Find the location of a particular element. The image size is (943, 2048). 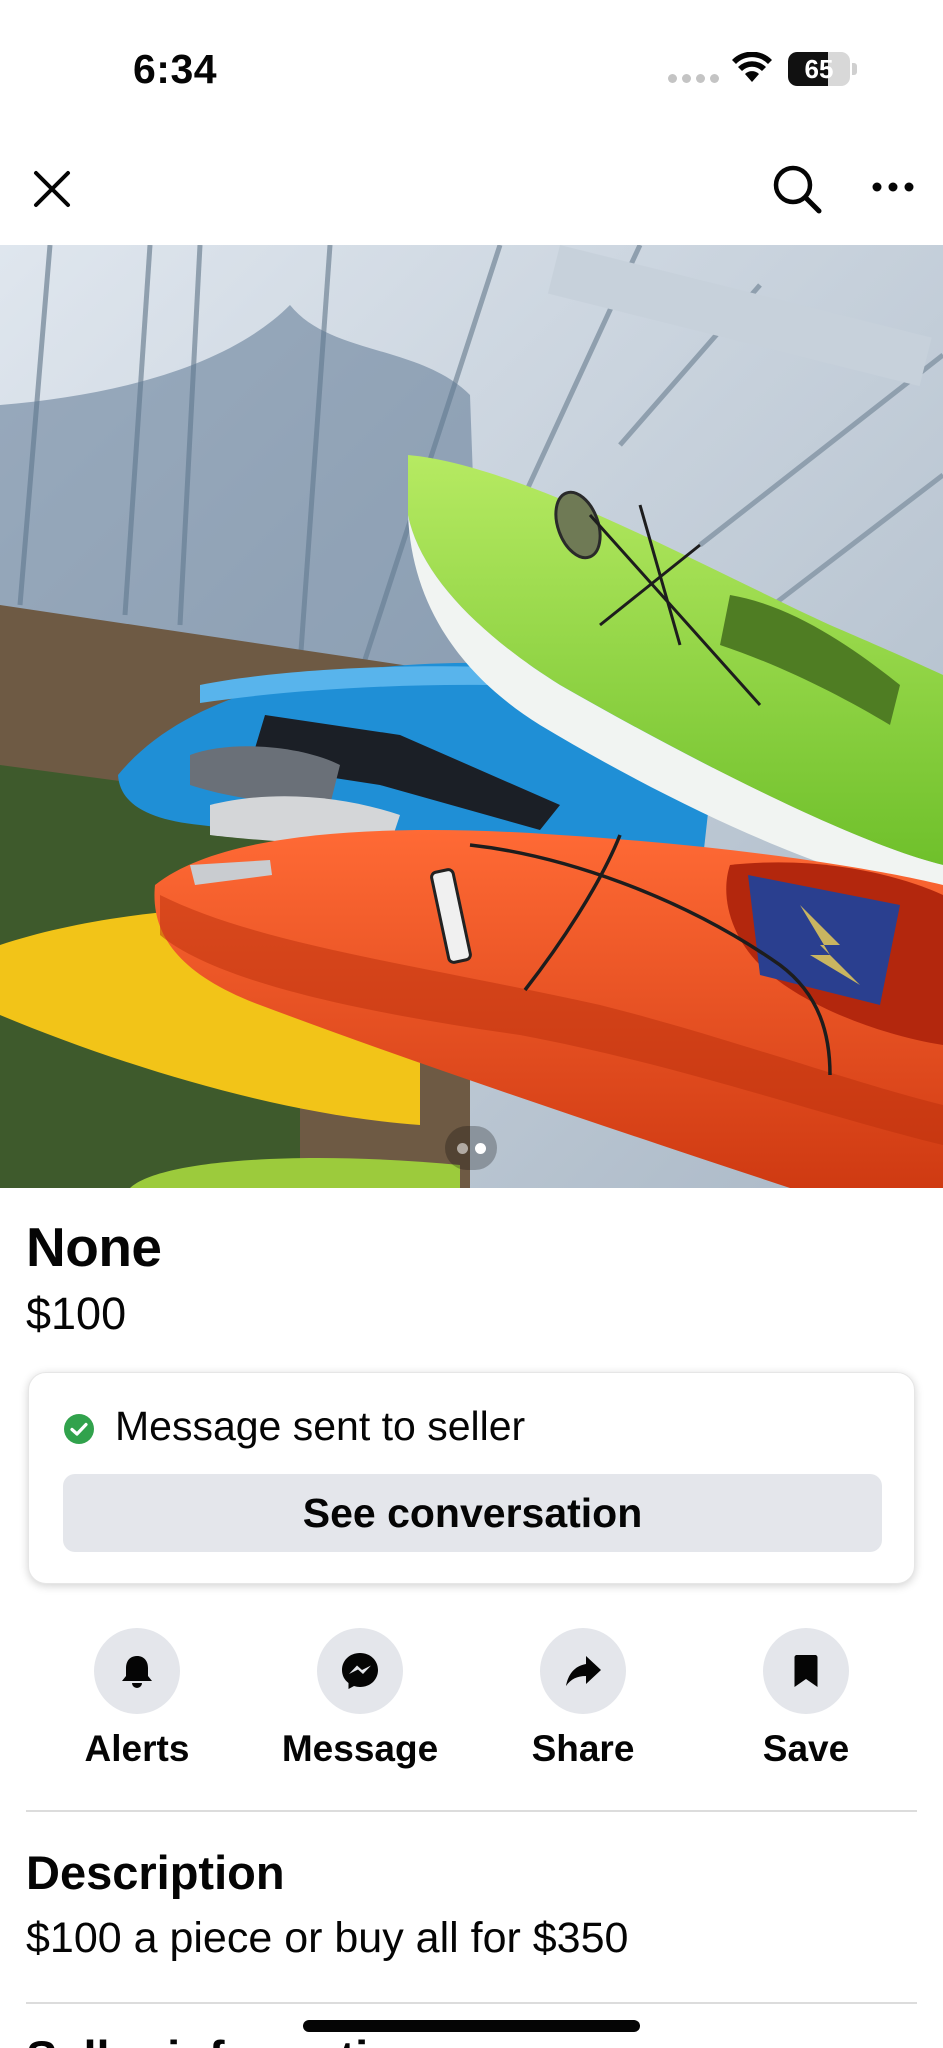

message-button: Message is located at coordinates (360, 1699).